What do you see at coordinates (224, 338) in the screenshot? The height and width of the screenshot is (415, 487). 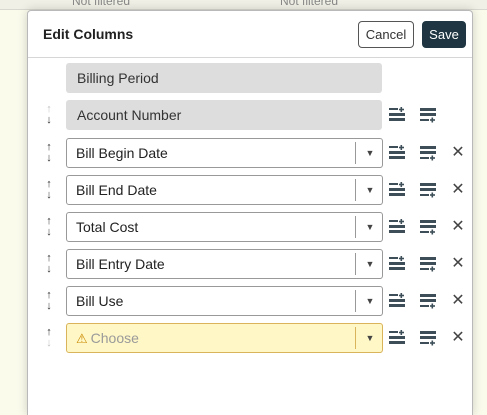 I see `column-select-empty: ⚠ Choose ▼` at bounding box center [224, 338].